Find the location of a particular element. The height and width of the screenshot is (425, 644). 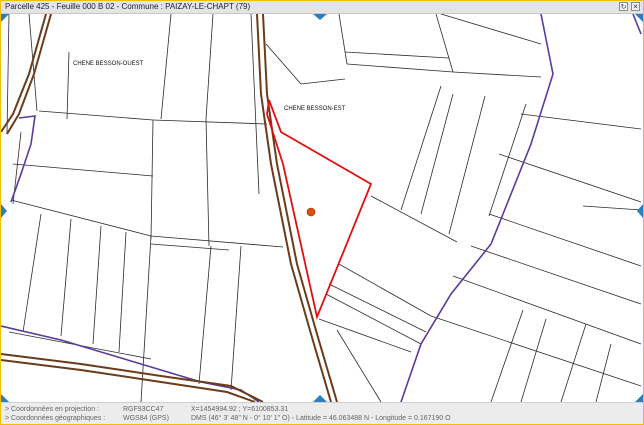

geographic-label: > Coordonnées géographiques : is located at coordinates (55, 418).